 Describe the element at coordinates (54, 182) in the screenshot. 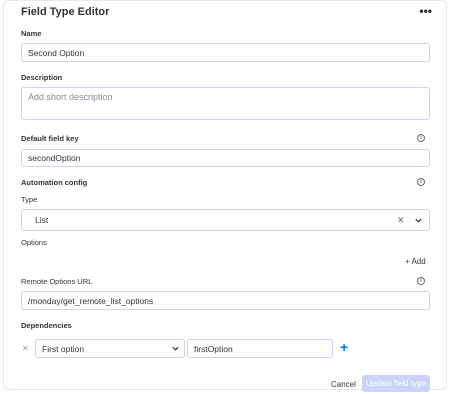

I see `automation-config-label: Automation config` at that location.